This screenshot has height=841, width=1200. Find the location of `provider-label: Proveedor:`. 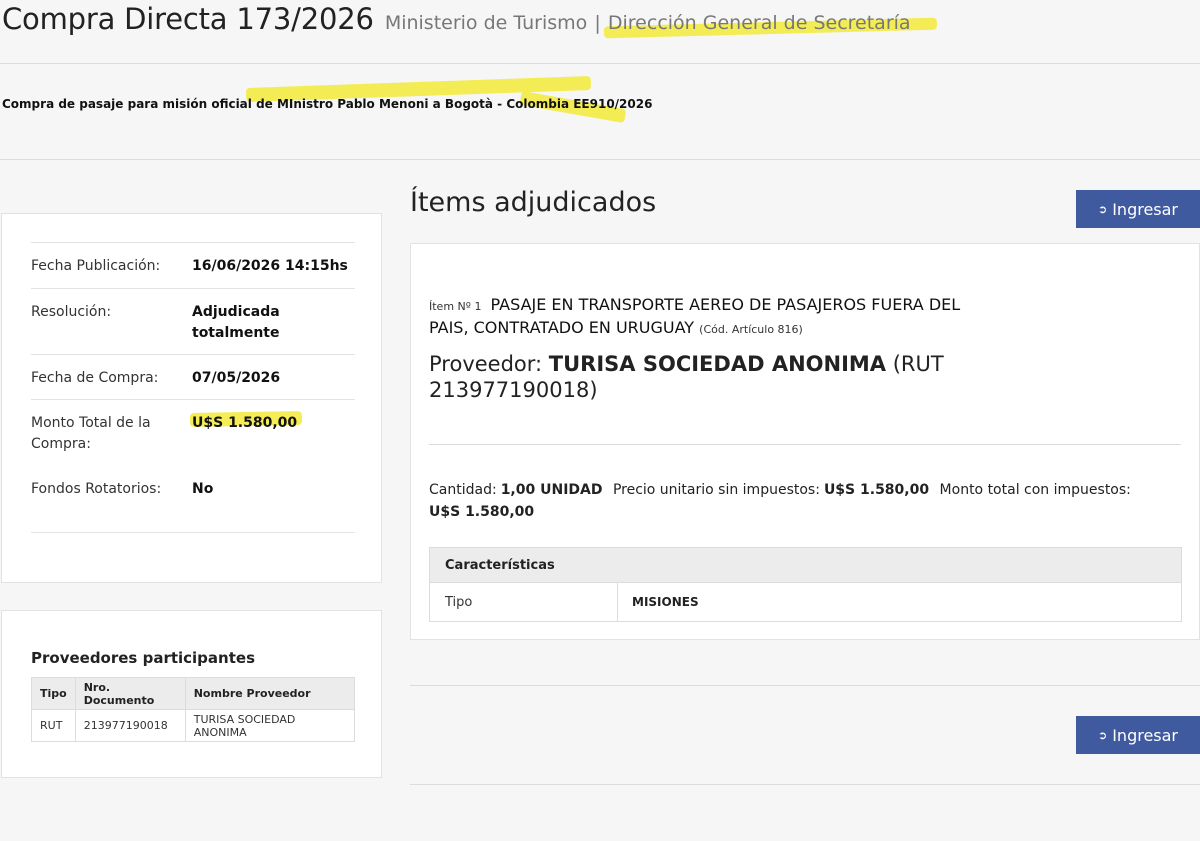

provider-label: Proveedor: is located at coordinates (486, 364).